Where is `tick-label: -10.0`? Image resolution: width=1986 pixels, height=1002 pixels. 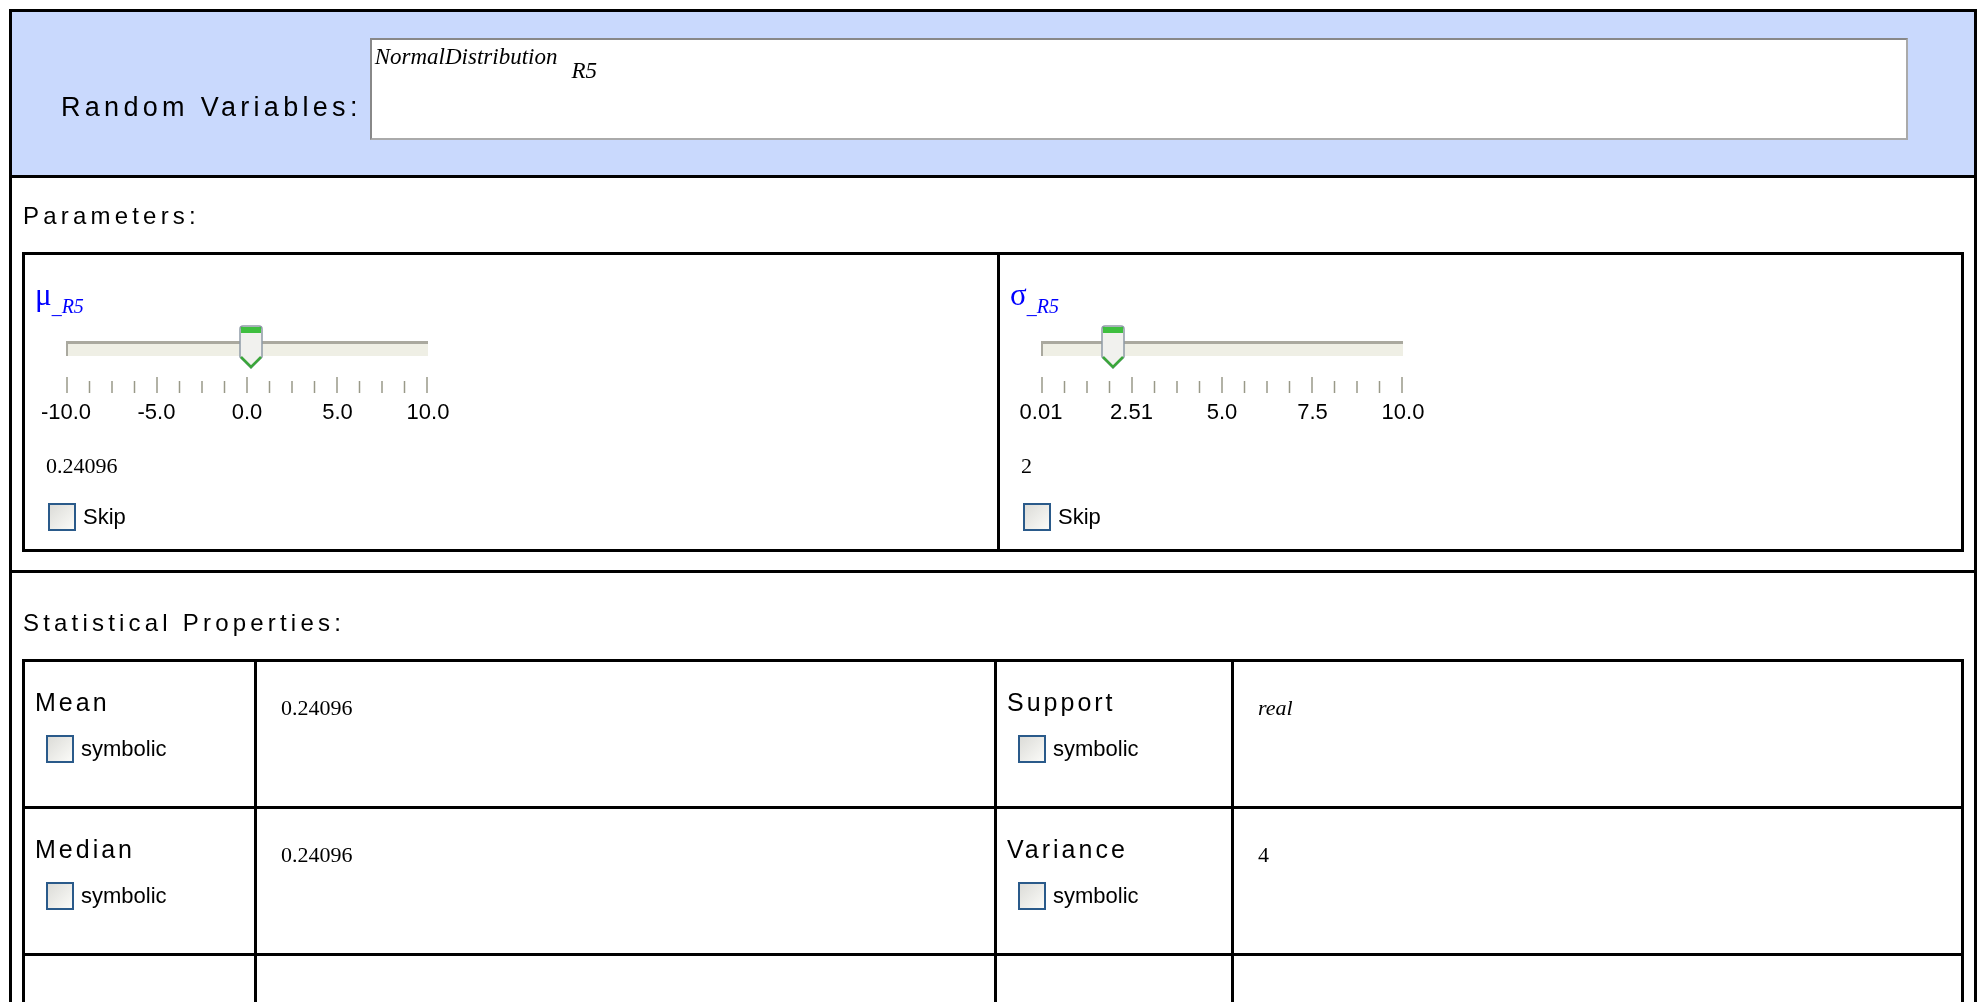 tick-label: -10.0 is located at coordinates (66, 412).